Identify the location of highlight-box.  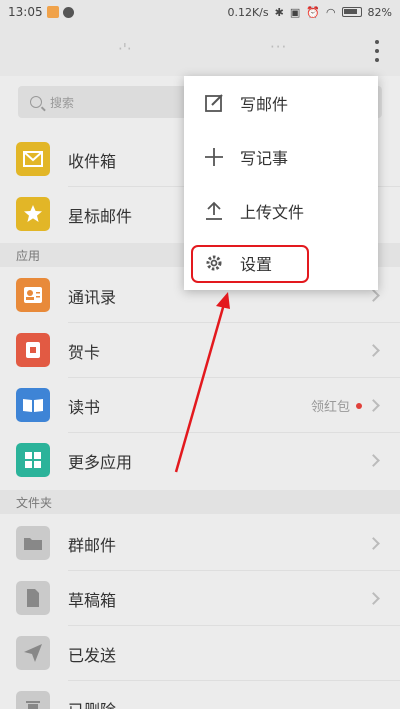
(250, 264).